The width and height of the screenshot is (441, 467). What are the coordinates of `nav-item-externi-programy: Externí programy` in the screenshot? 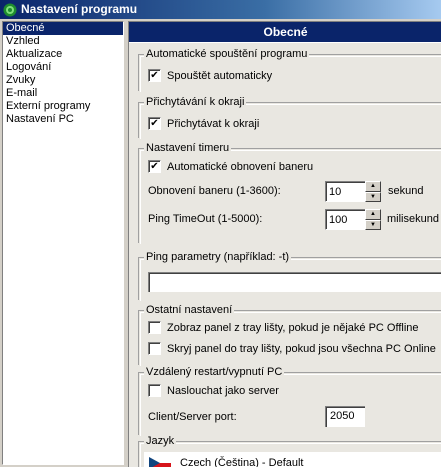 It's located at (63, 106).